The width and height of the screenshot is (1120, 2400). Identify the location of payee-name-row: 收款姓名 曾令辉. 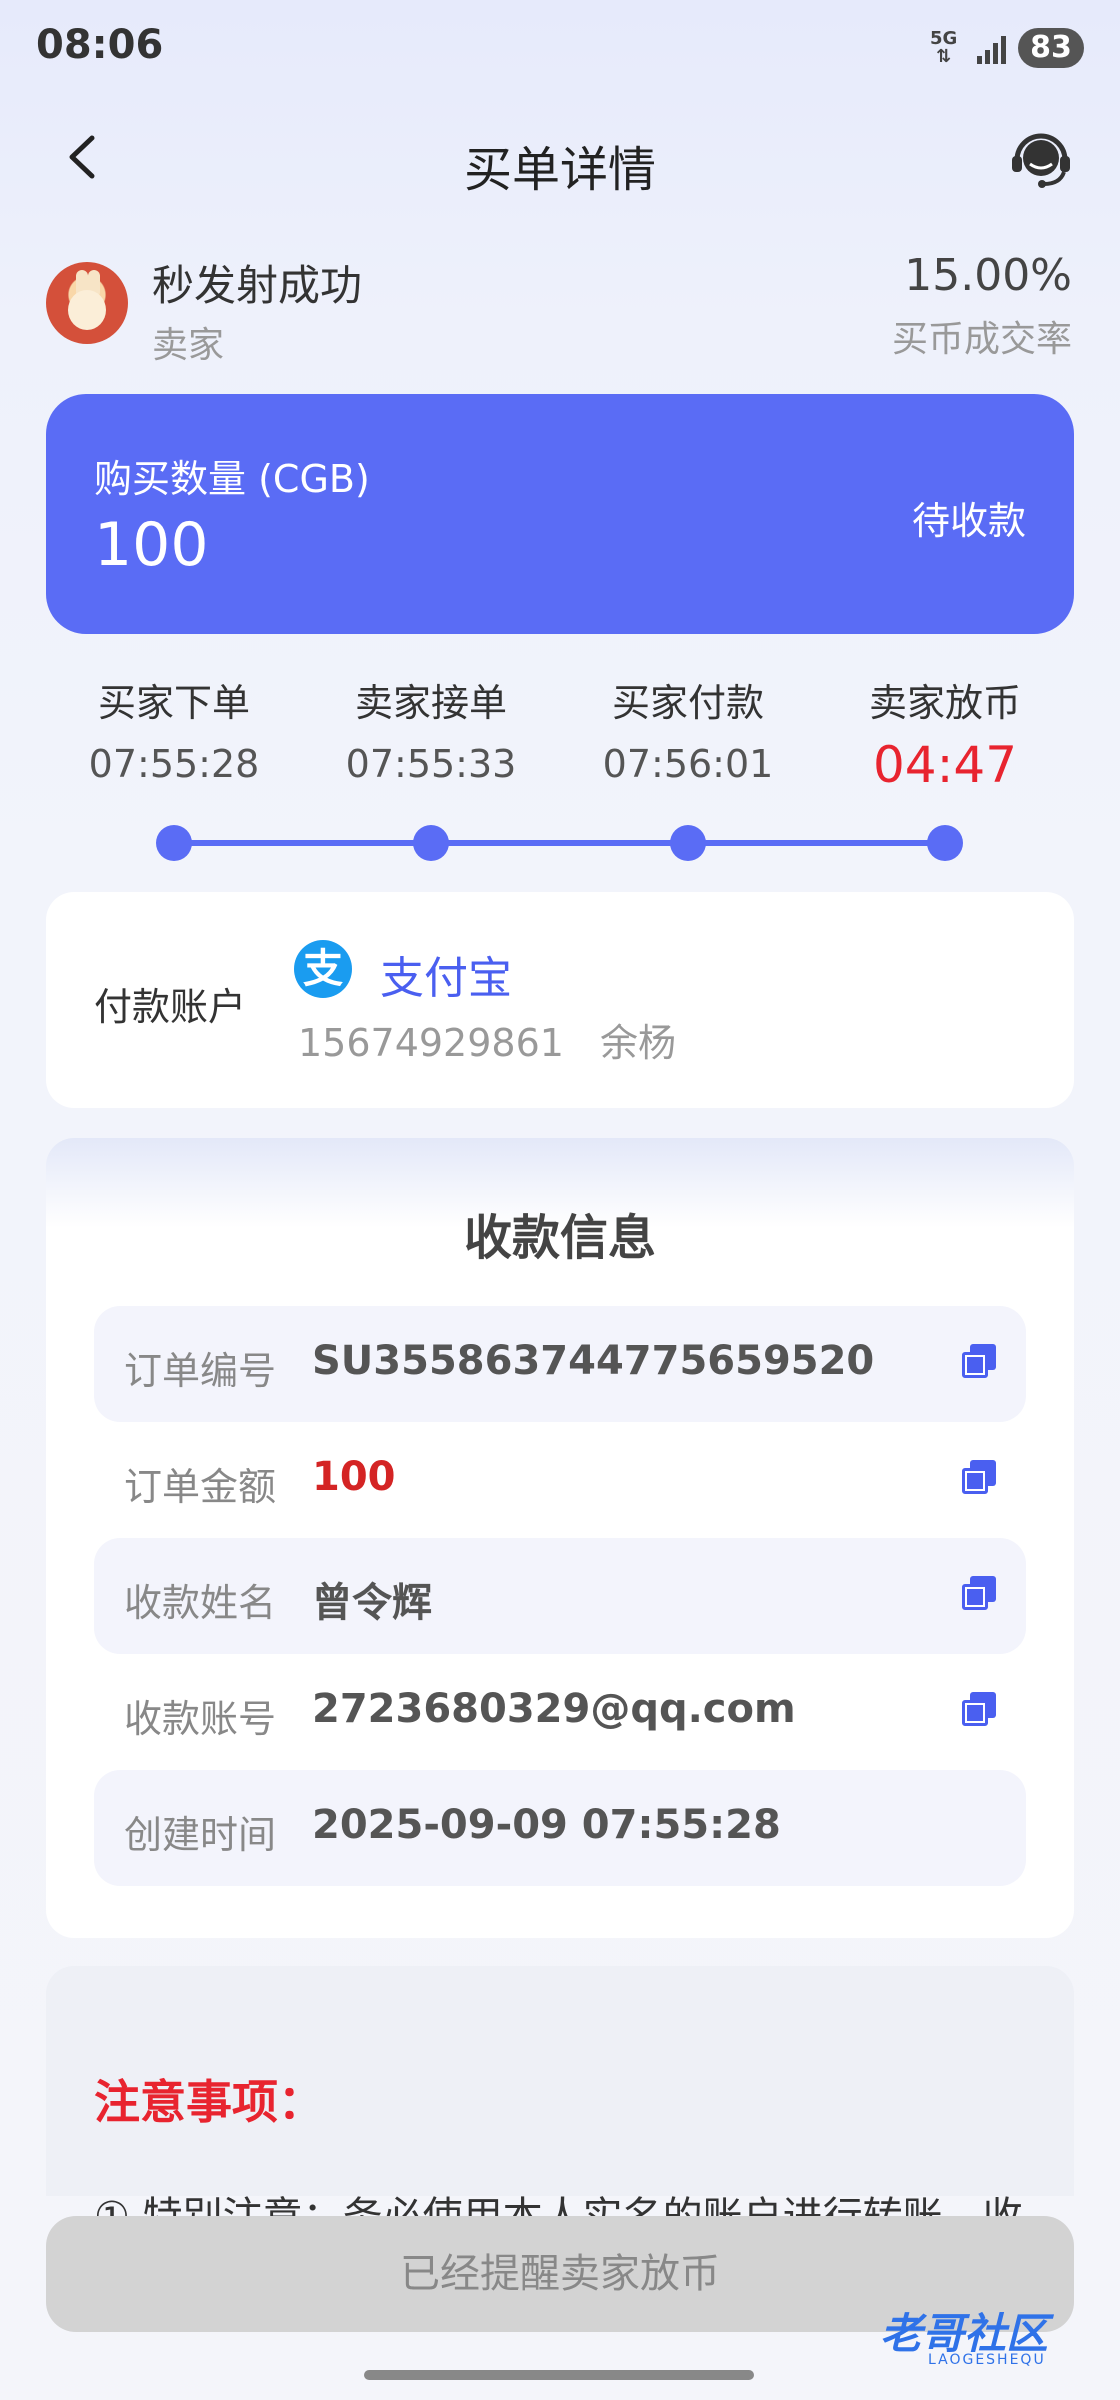
(560, 1596).